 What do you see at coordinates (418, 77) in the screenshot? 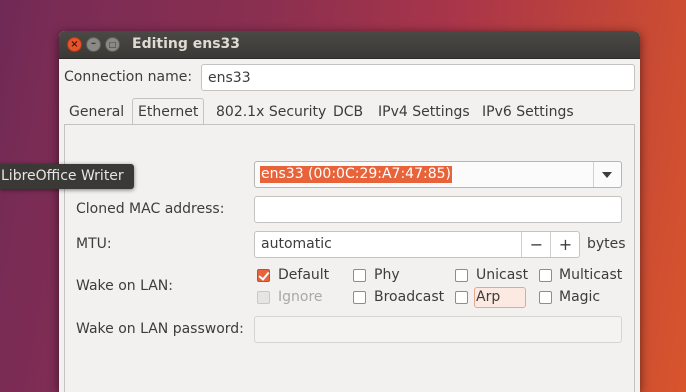
I see `connection-name-input` at bounding box center [418, 77].